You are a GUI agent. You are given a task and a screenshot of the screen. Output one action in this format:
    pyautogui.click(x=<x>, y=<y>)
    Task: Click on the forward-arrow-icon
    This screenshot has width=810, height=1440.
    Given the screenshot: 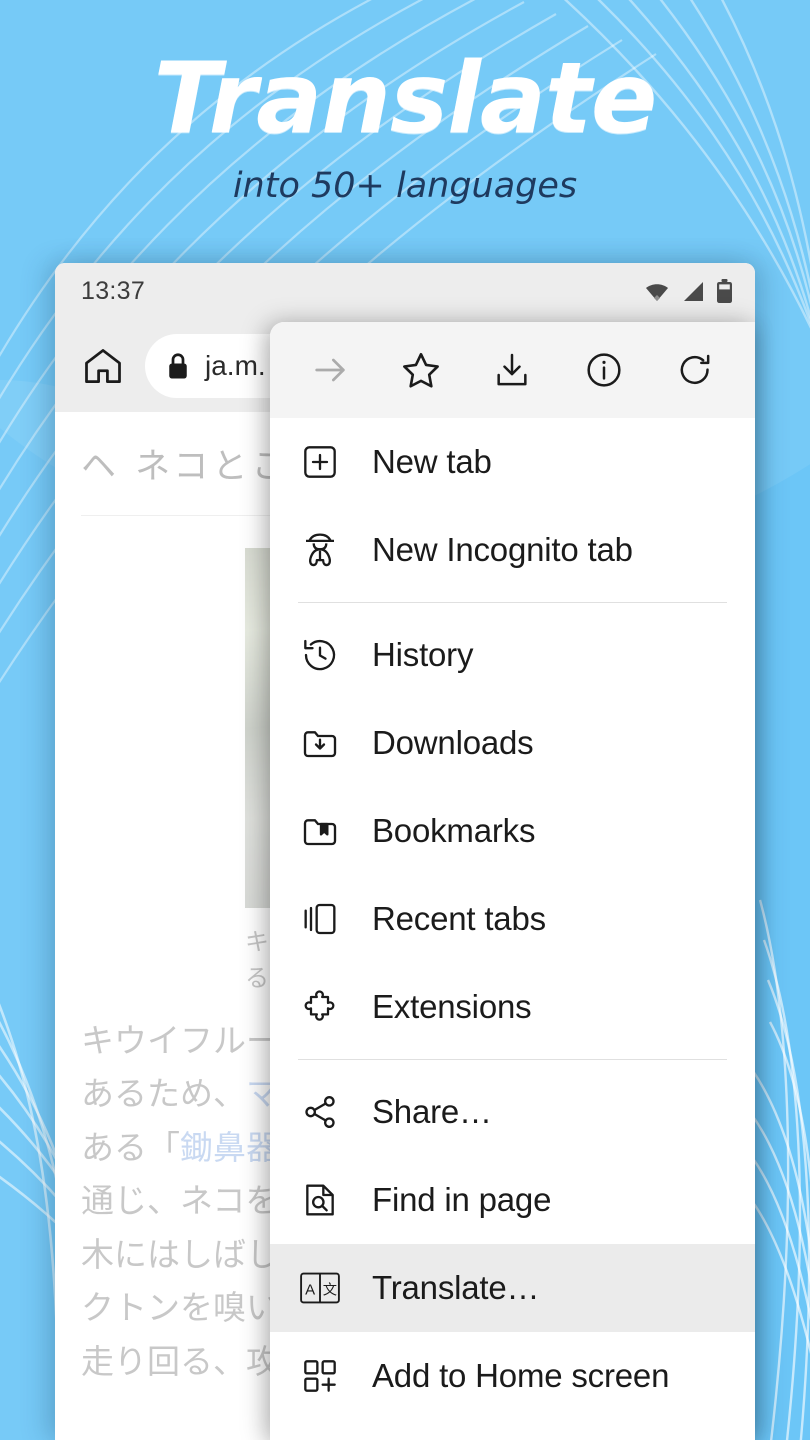 What is the action you would take?
    pyautogui.click(x=330, y=370)
    